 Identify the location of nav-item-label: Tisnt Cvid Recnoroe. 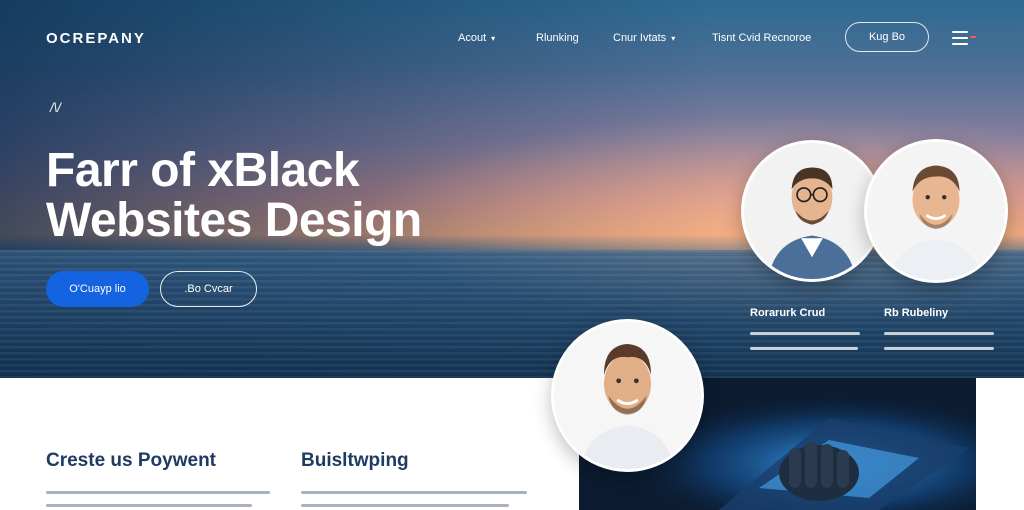
(762, 38).